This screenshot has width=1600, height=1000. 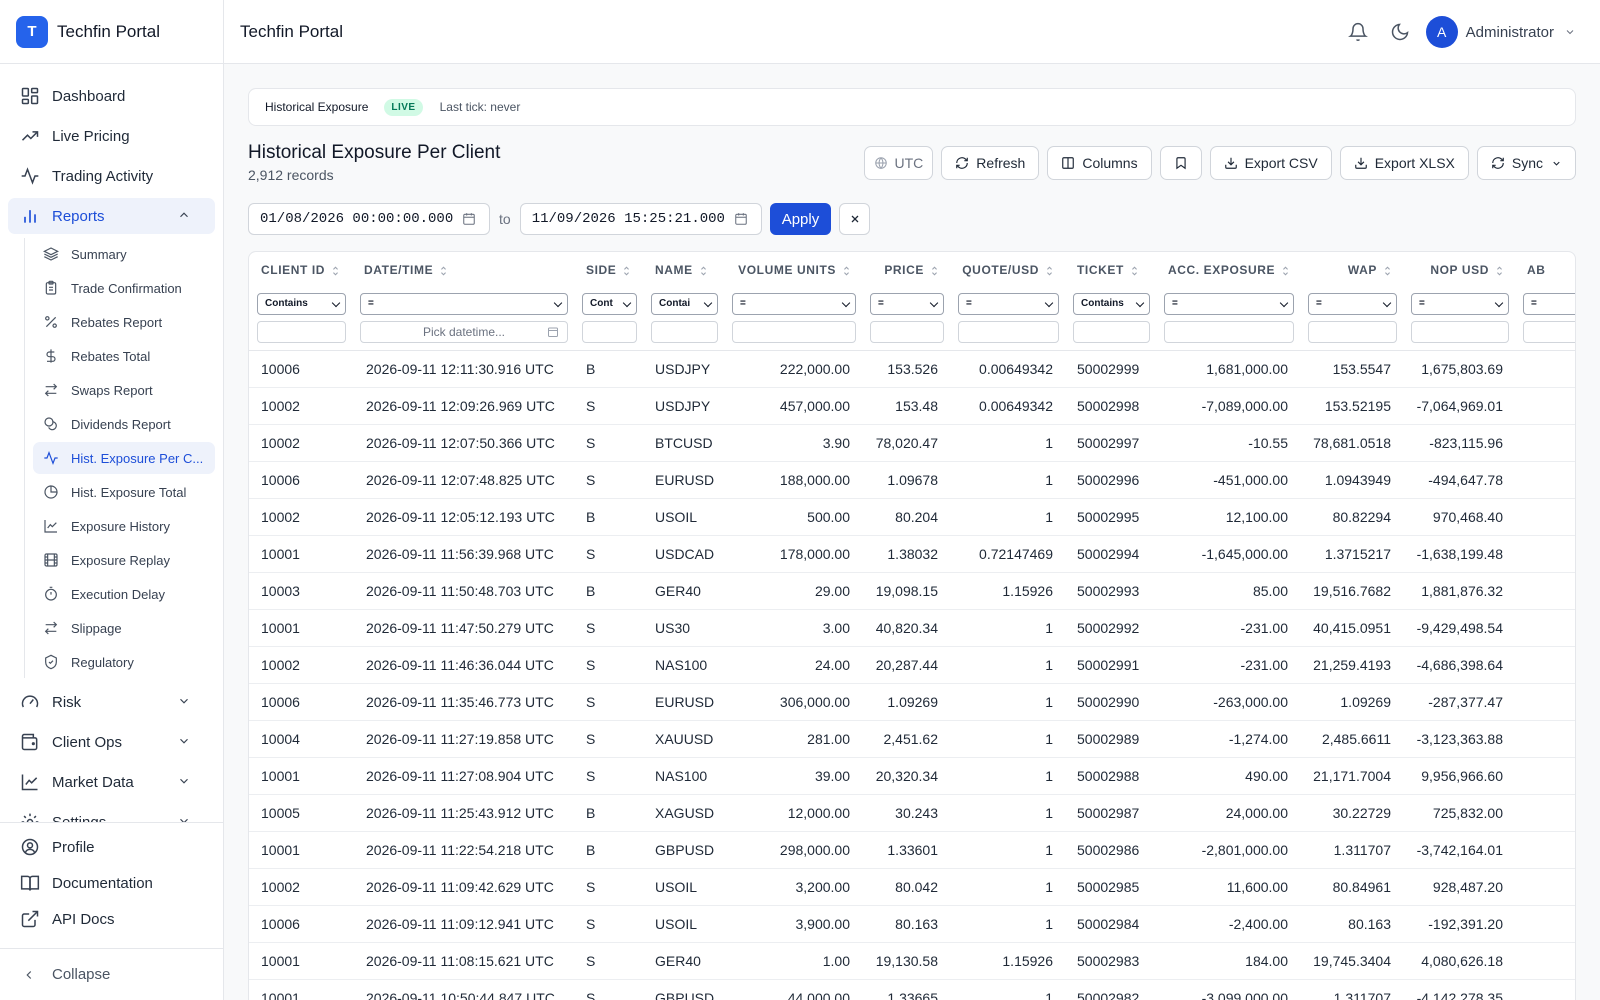 I want to click on column-header: AB, so click(x=1545, y=270).